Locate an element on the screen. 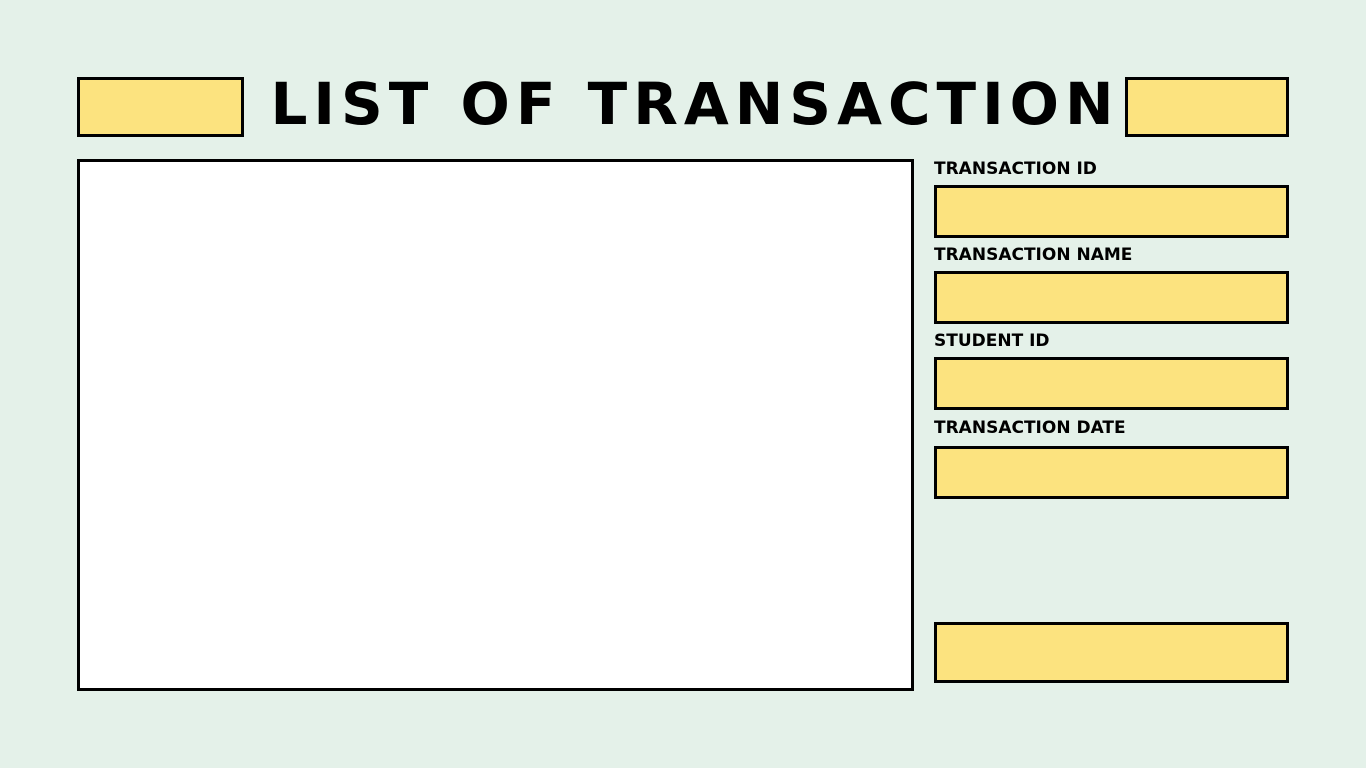 This screenshot has height=768, width=1366. transaction-id-input is located at coordinates (1111, 211).